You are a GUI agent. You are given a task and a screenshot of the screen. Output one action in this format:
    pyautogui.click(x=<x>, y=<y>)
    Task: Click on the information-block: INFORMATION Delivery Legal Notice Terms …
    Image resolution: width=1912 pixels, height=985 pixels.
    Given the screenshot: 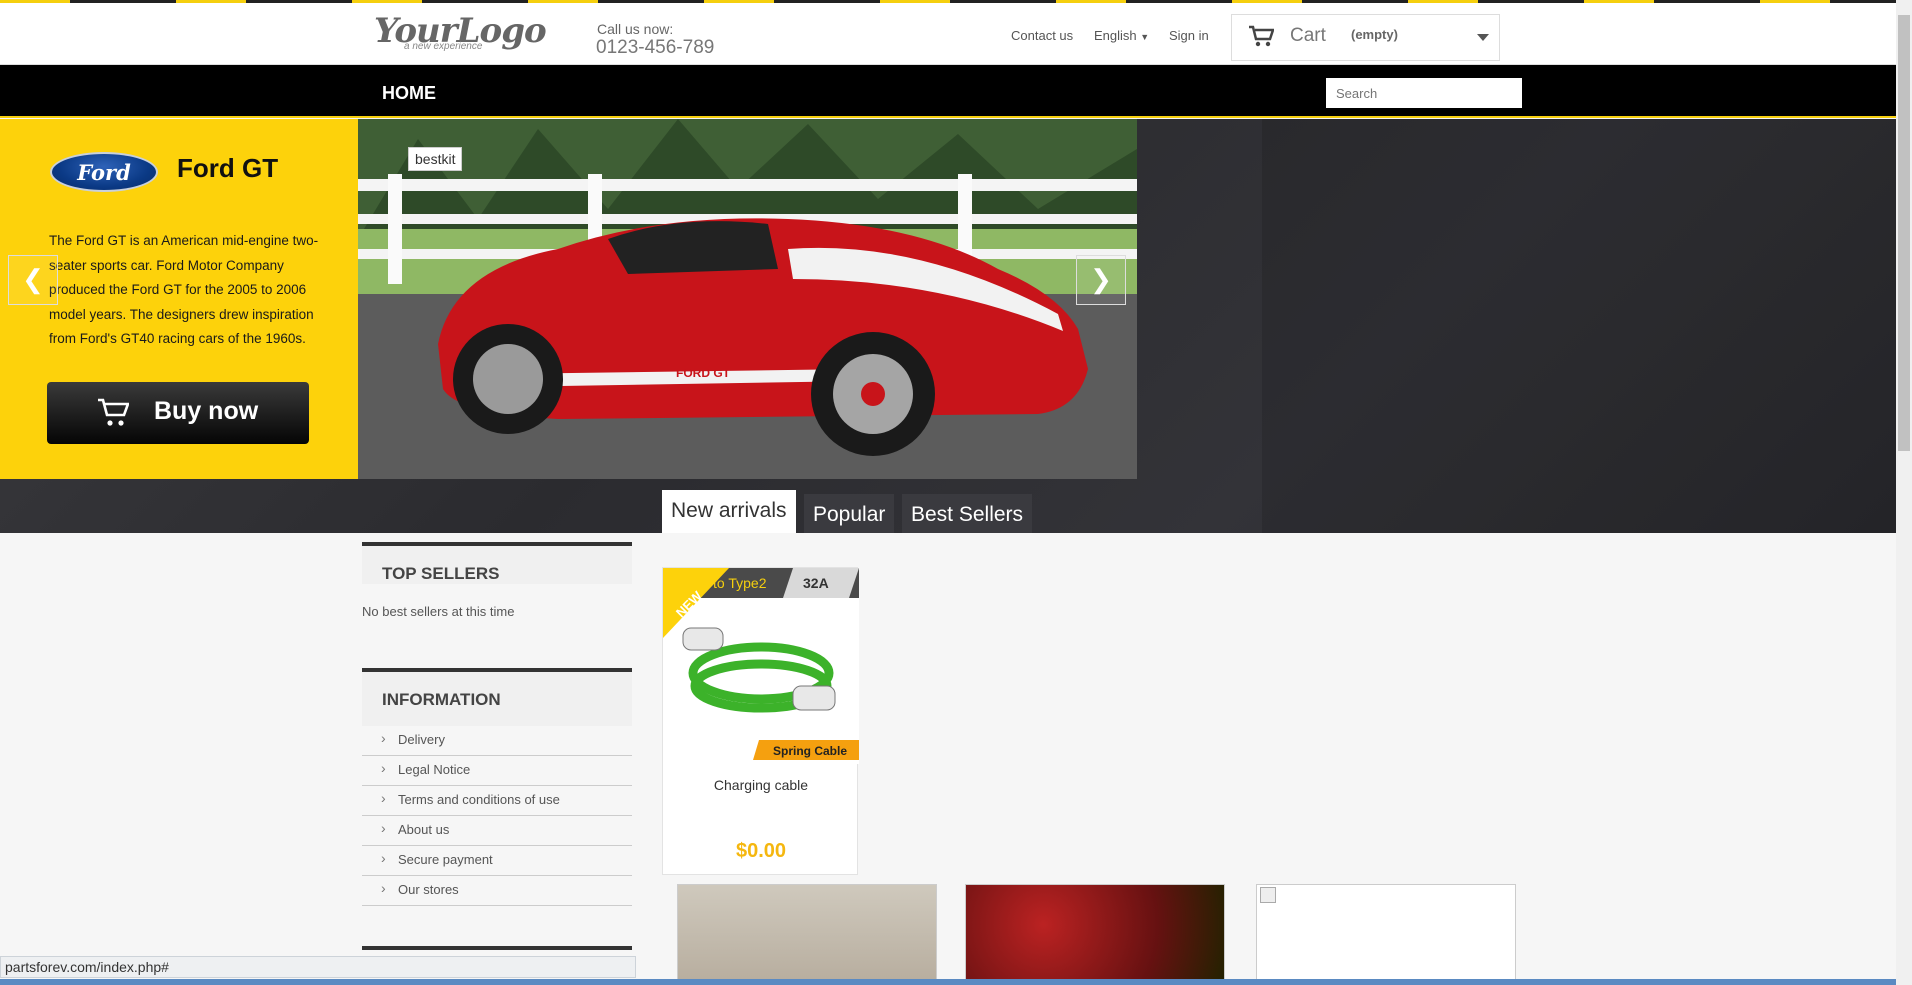 What is the action you would take?
    pyautogui.click(x=497, y=787)
    